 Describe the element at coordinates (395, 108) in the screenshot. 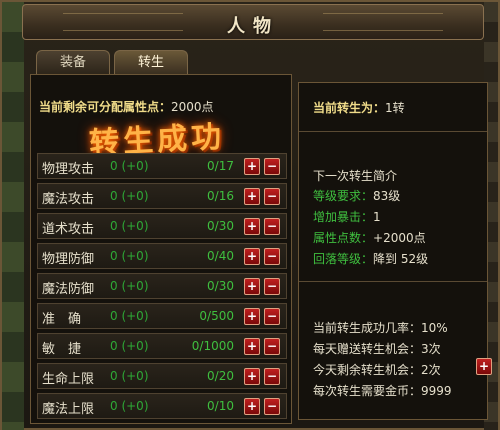

I see `current-rebirth-value: 1转` at that location.